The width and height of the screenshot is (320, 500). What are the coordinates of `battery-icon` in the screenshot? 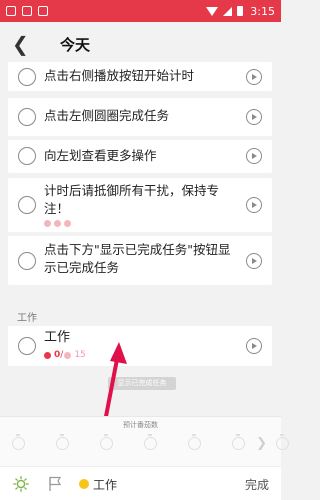 It's located at (240, 11).